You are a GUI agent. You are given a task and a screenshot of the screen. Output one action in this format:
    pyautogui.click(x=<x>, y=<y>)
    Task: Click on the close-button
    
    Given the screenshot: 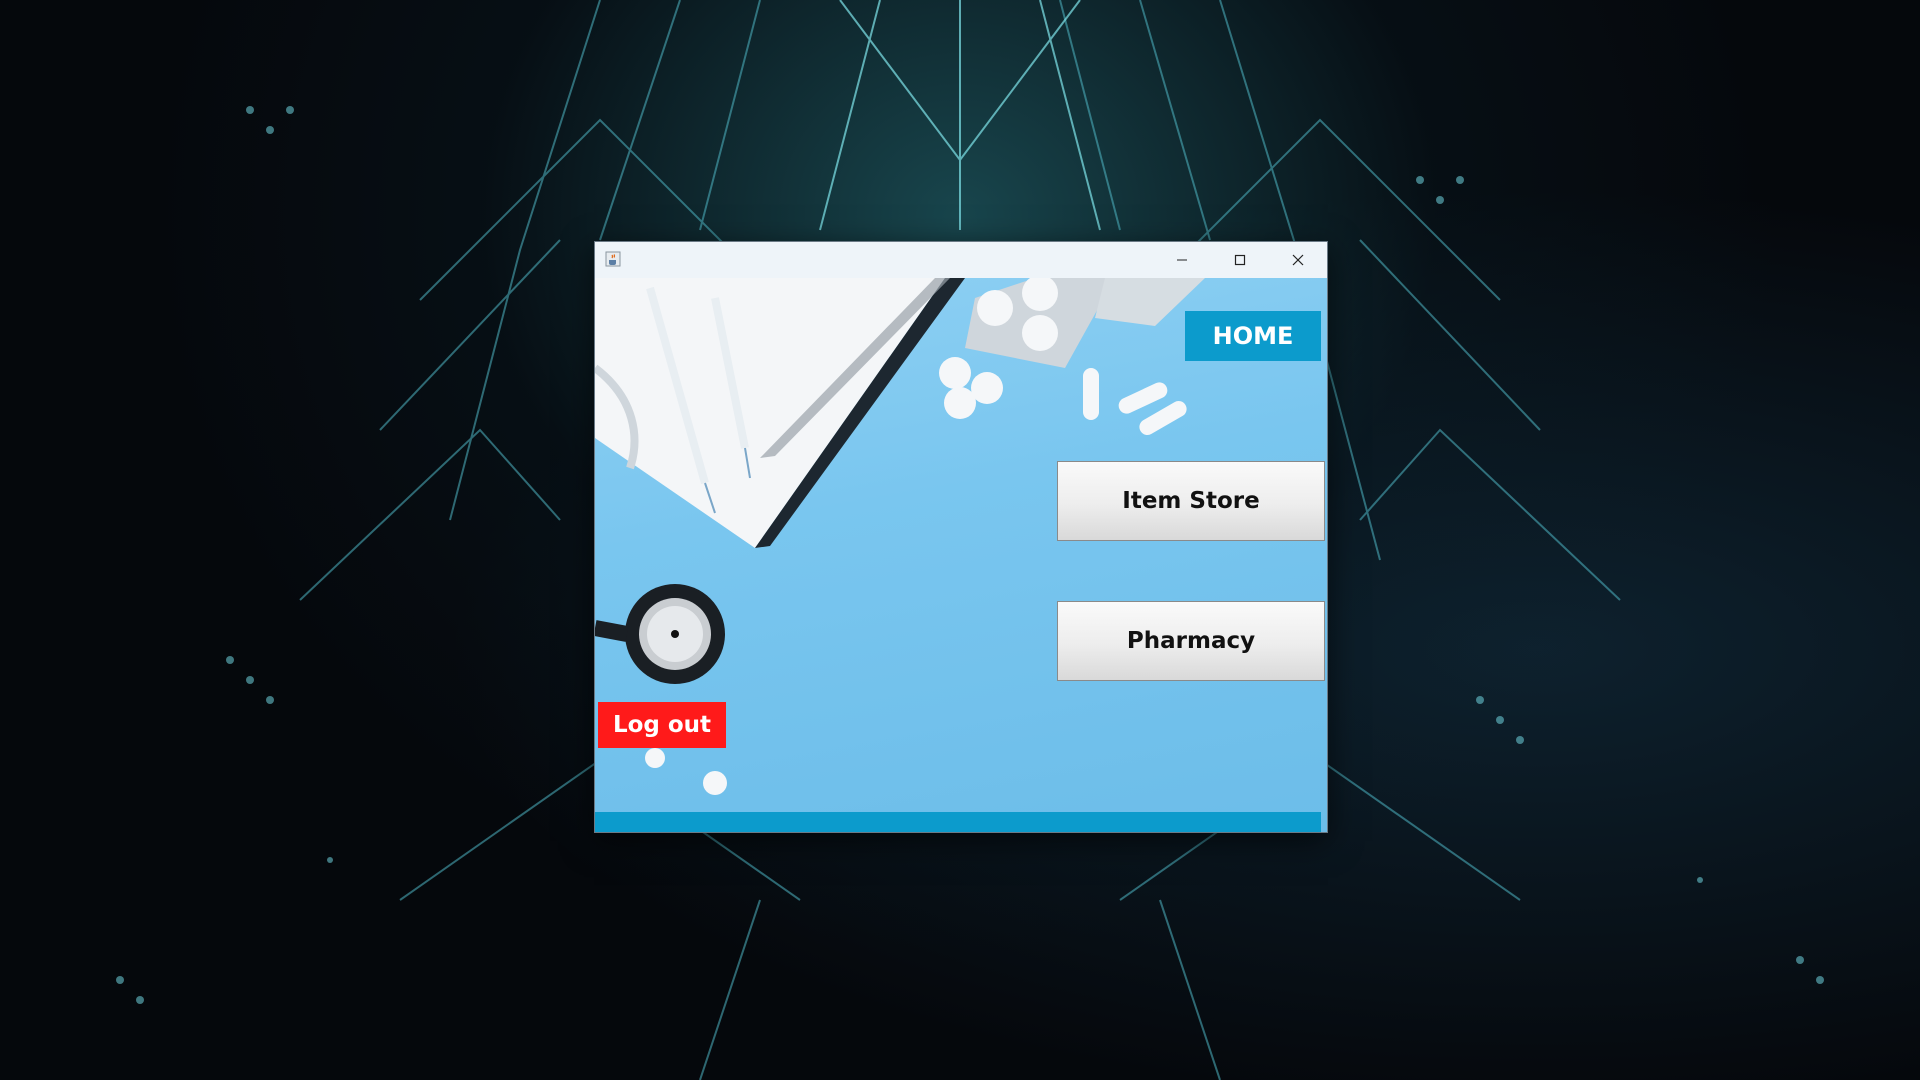 What is the action you would take?
    pyautogui.click(x=1298, y=260)
    